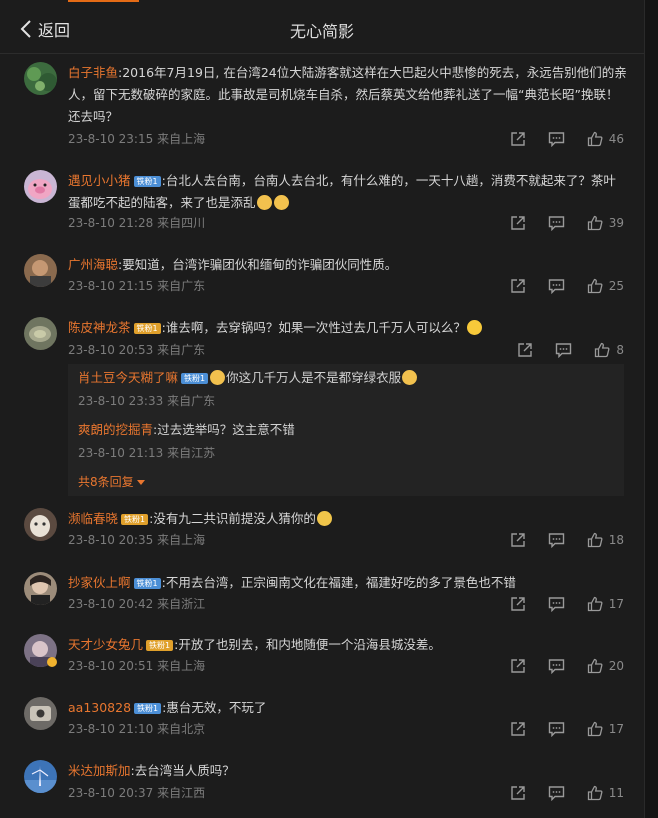 Image resolution: width=658 pixels, height=818 pixels. I want to click on comment-location: 来自四川, so click(181, 223).